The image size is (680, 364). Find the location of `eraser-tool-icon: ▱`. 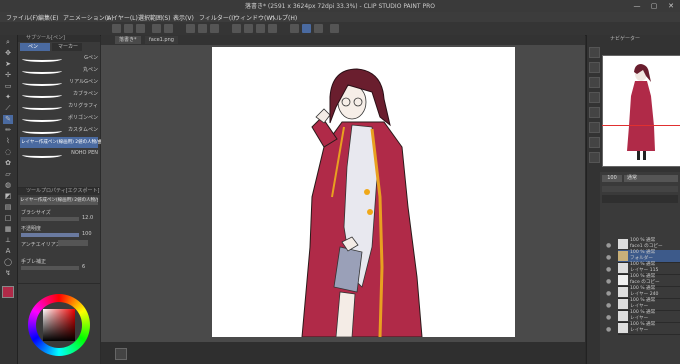

eraser-tool-icon: ▱ is located at coordinates (8, 174).